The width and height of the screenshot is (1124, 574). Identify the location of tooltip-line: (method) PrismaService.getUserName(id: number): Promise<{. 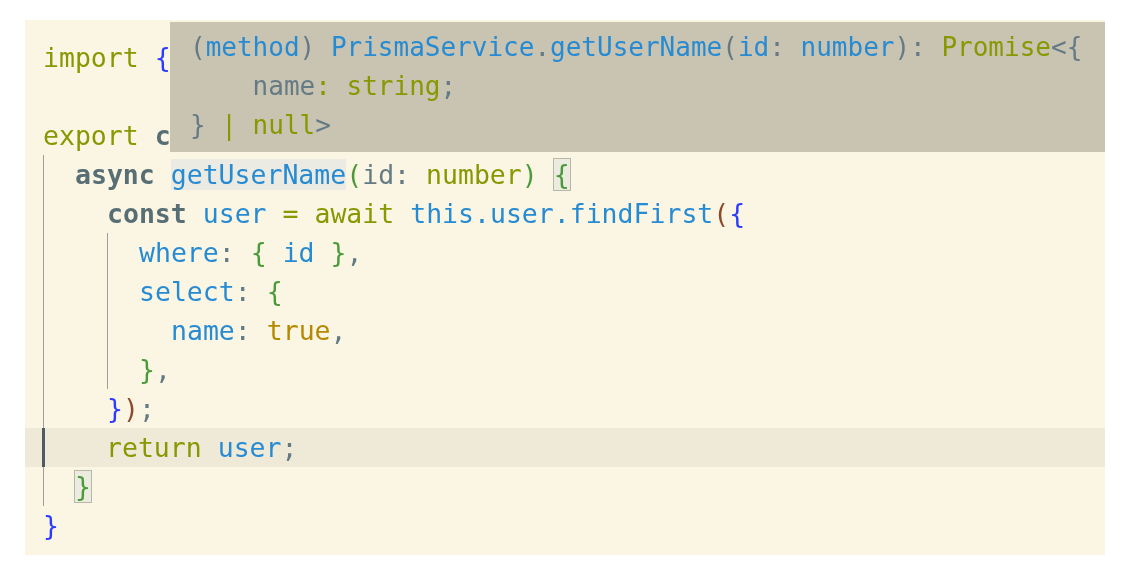
(636, 47).